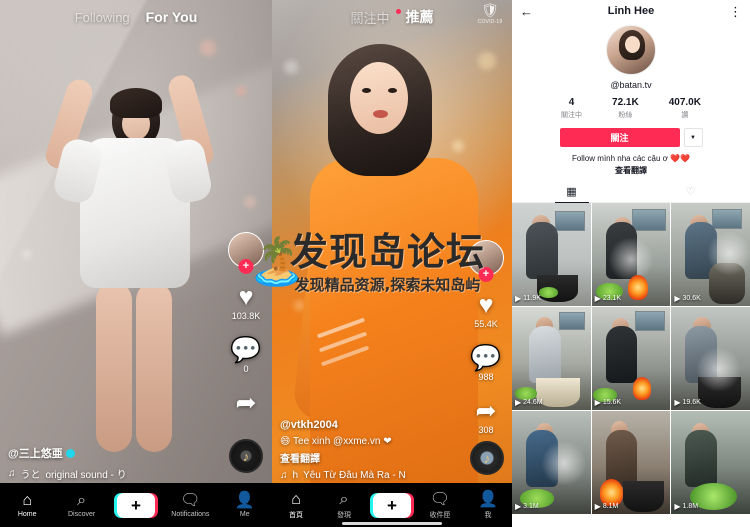 The image size is (750, 527). What do you see at coordinates (114, 367) in the screenshot?
I see `subject-leg-left` at bounding box center [114, 367].